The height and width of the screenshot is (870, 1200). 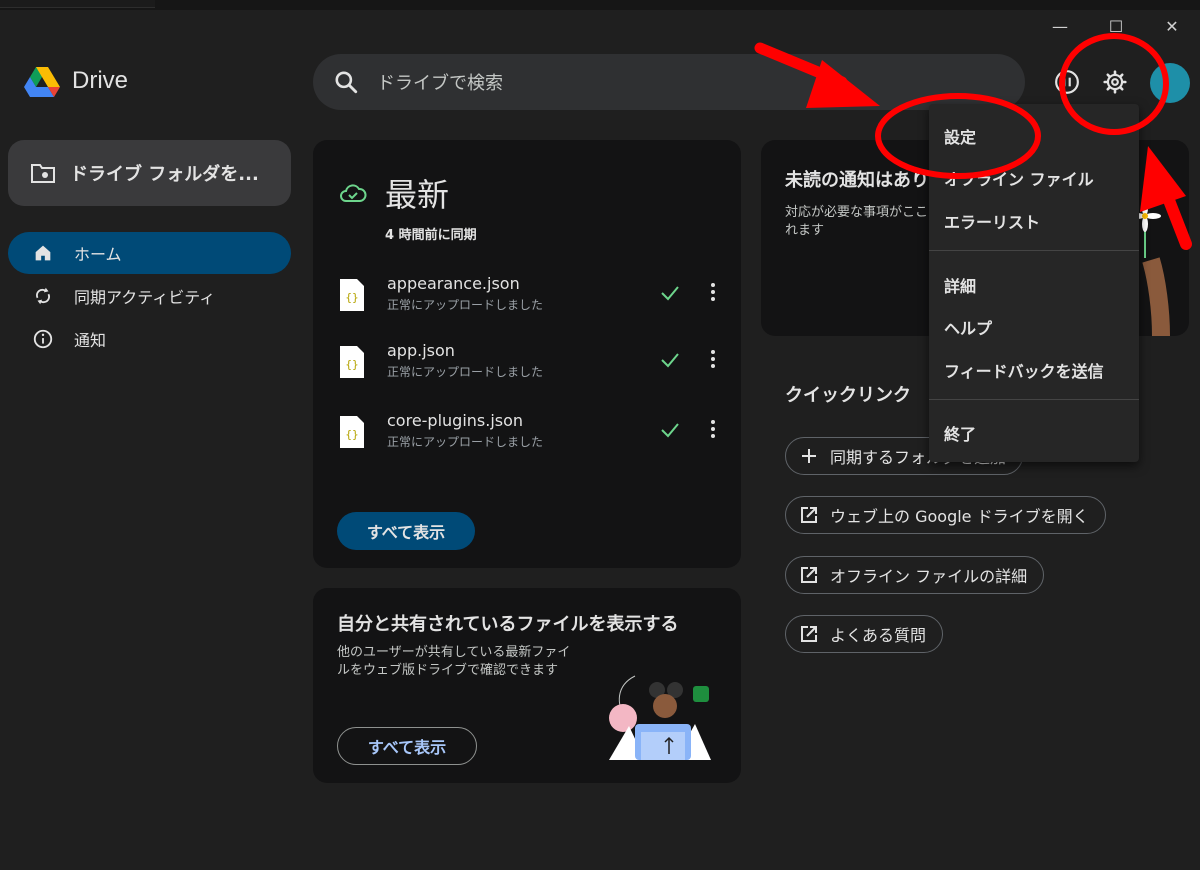 What do you see at coordinates (455, 420) in the screenshot?
I see `file-name: core-plugins.json` at bounding box center [455, 420].